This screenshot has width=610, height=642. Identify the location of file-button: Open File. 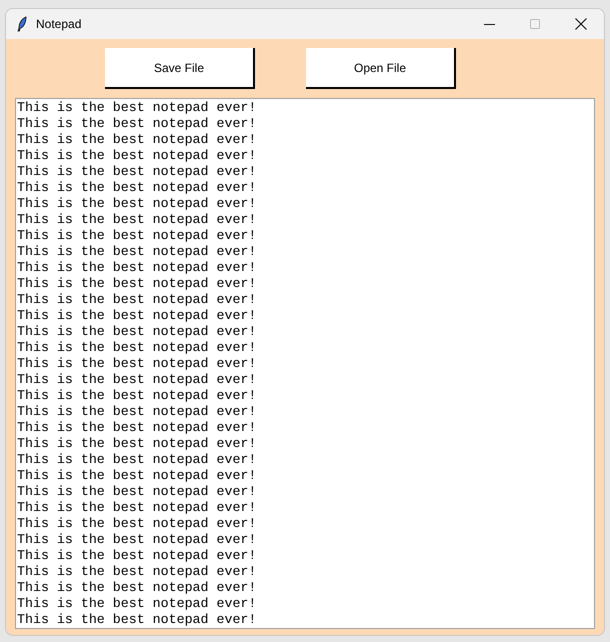
(381, 68).